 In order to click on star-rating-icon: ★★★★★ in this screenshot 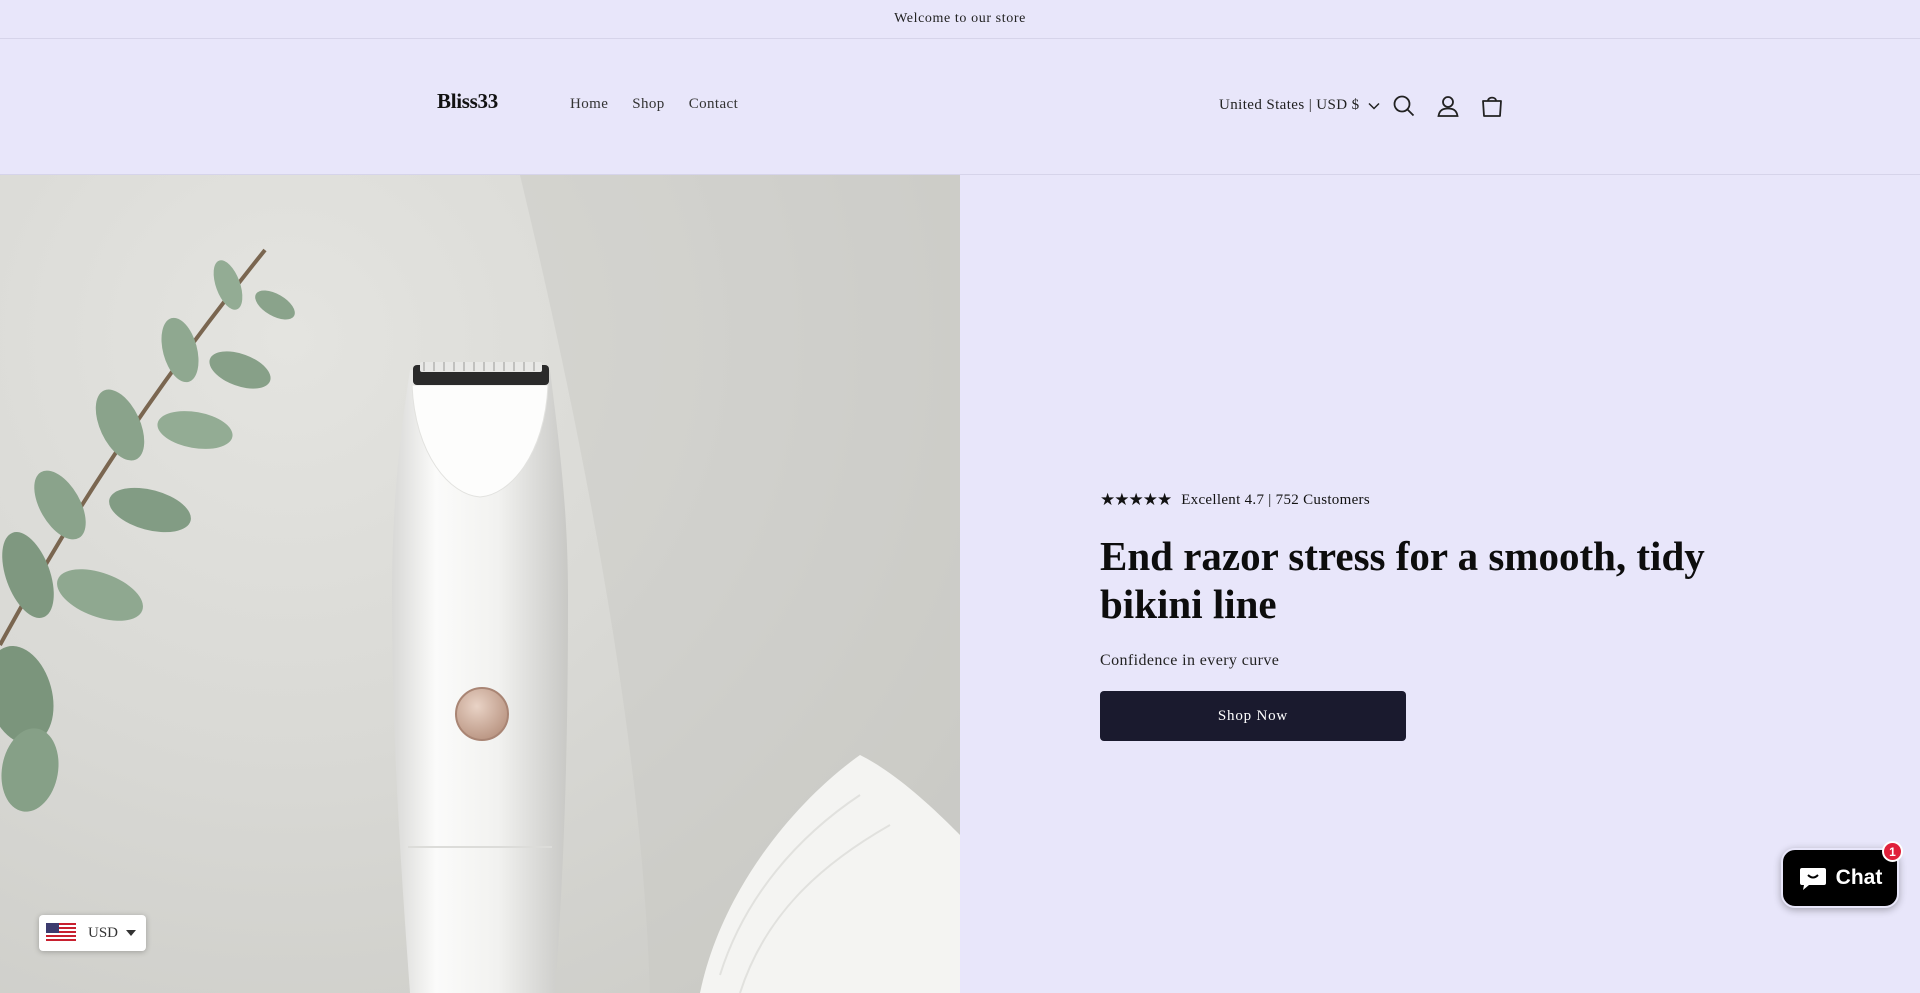, I will do `click(1136, 499)`.